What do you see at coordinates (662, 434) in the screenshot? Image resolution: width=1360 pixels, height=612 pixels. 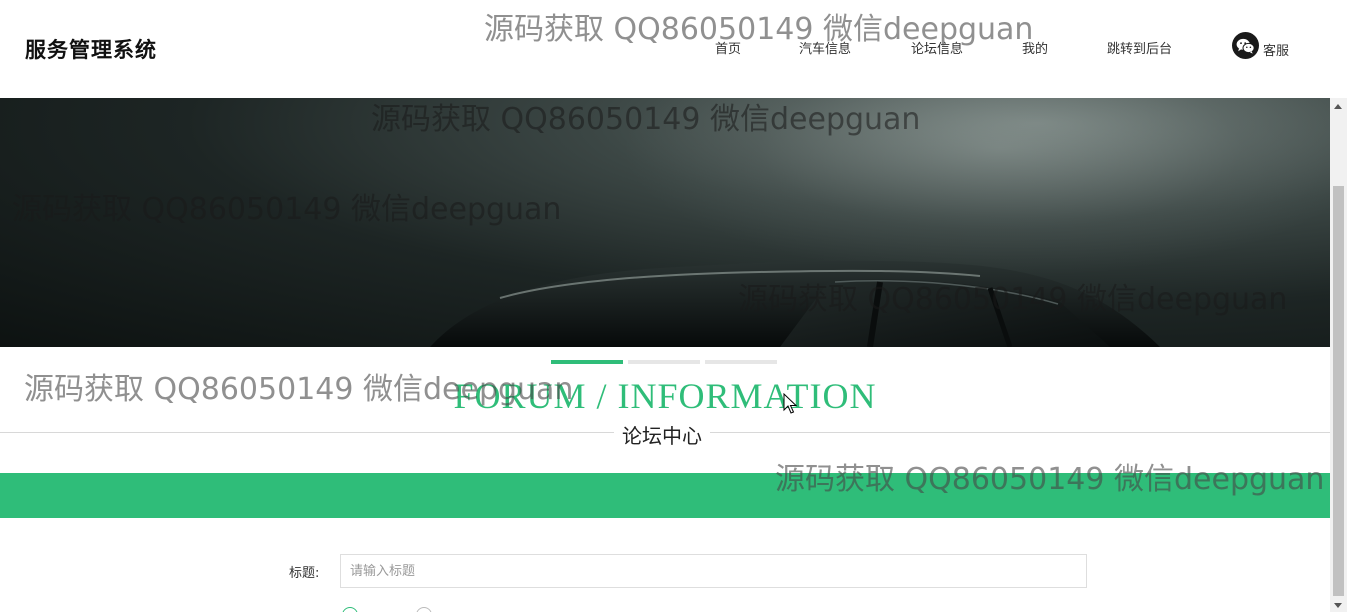 I see `section-title-cn: 论坛中心` at bounding box center [662, 434].